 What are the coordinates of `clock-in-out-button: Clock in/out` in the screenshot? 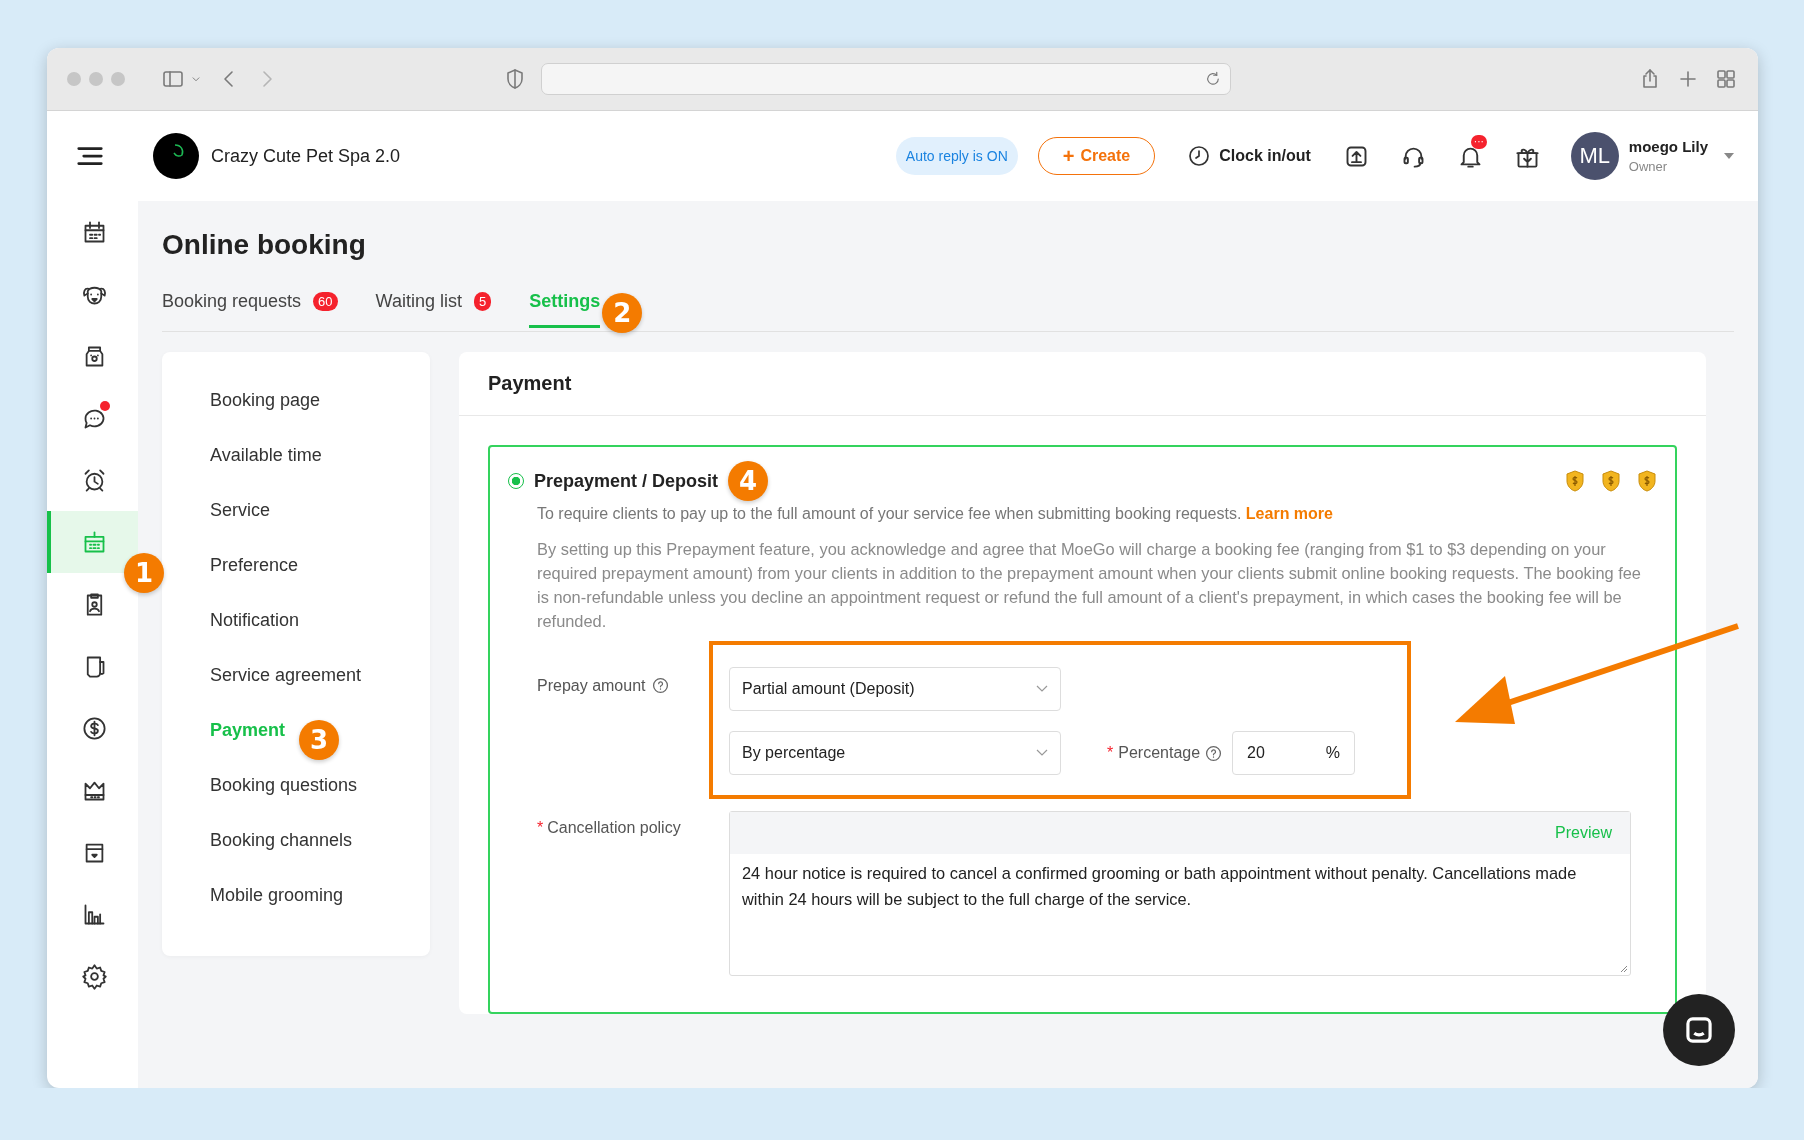 It's located at (1249, 156).